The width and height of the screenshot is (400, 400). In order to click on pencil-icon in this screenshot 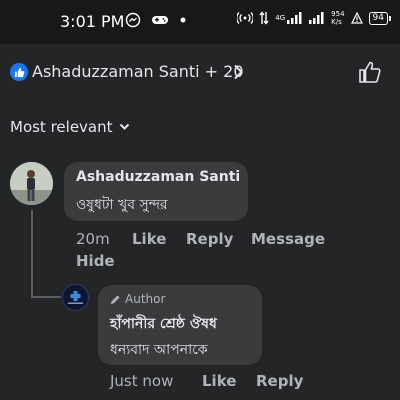, I will do `click(115, 299)`.